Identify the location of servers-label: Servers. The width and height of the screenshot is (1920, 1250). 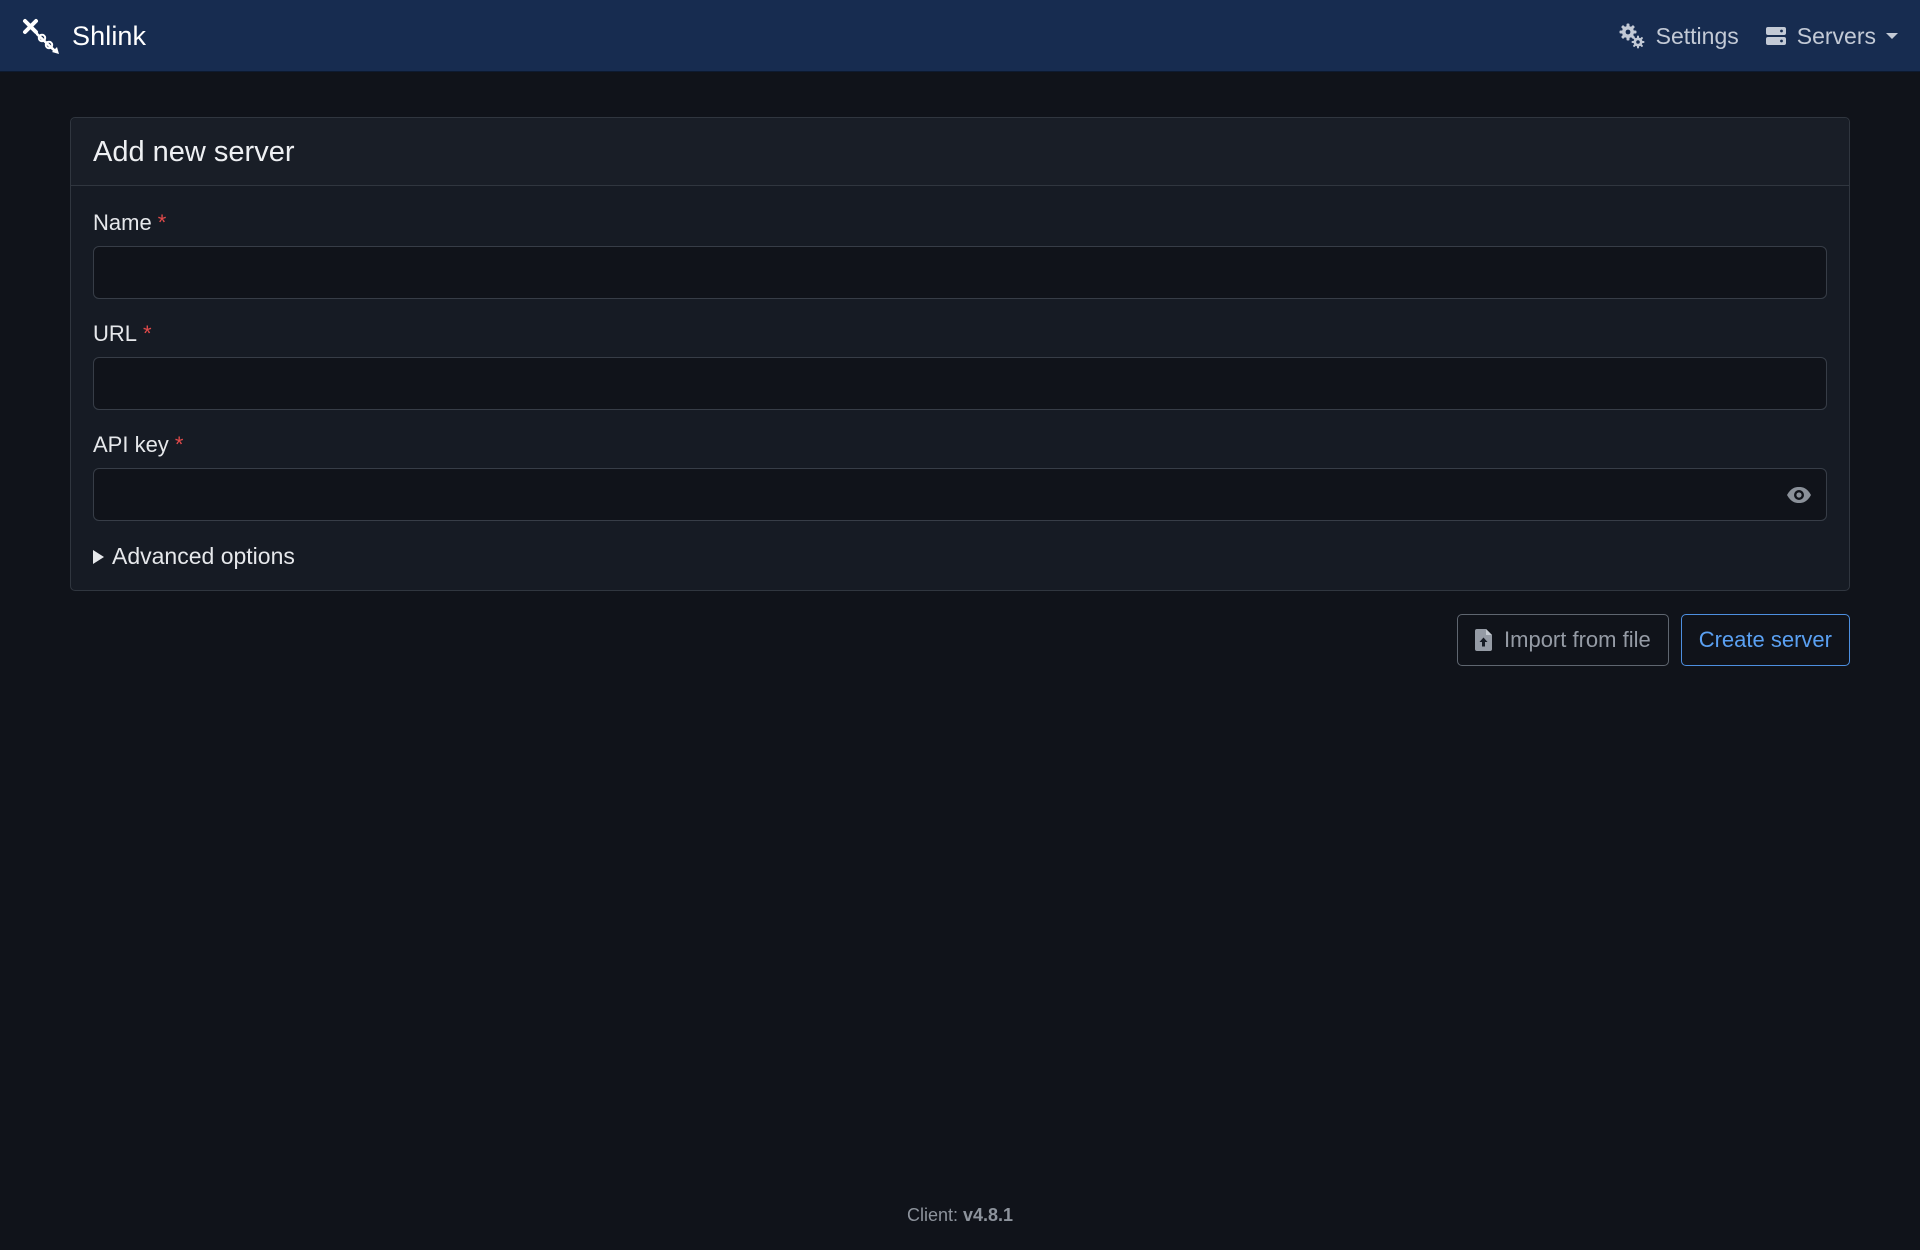
(1836, 35).